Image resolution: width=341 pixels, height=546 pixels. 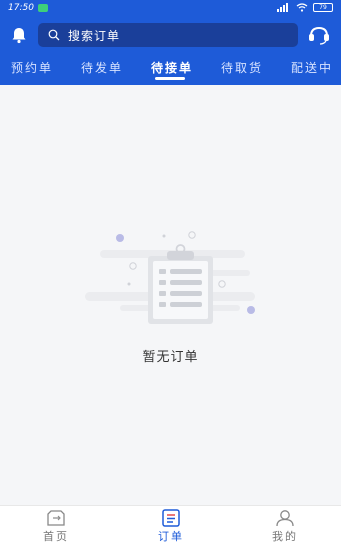 What do you see at coordinates (56, 536) in the screenshot?
I see `nav-home-label: 首页` at bounding box center [56, 536].